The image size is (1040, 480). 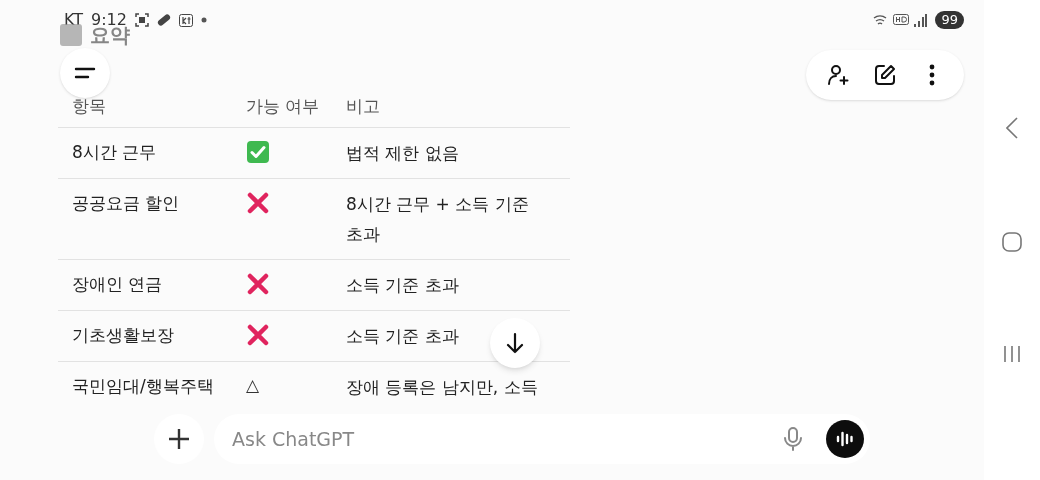 I want to click on table-cell-text: 기초생활보장, so click(x=123, y=335).